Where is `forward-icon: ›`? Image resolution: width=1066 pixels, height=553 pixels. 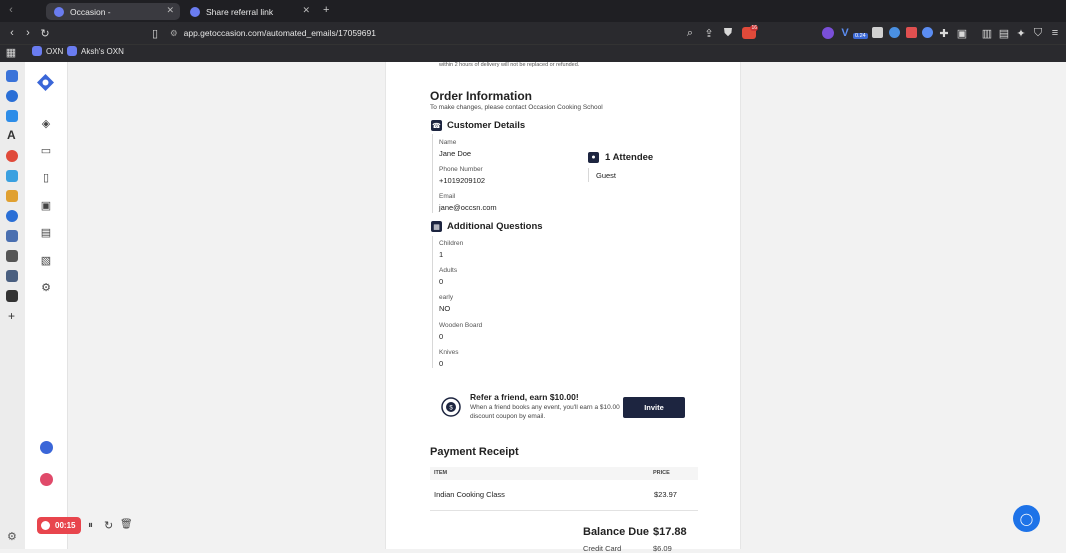
forward-icon: › is located at coordinates (28, 33).